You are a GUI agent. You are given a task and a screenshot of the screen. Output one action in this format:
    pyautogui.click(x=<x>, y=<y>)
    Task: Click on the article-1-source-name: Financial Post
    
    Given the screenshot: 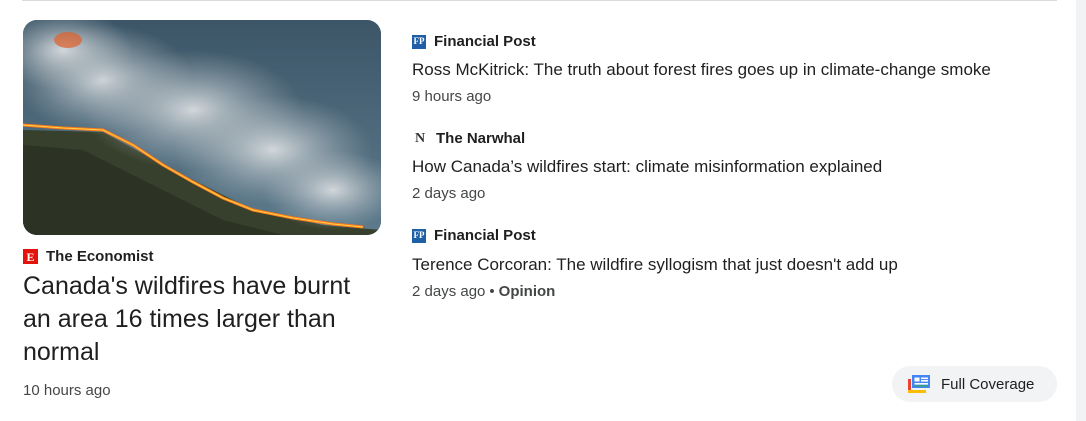 What is the action you would take?
    pyautogui.click(x=485, y=41)
    